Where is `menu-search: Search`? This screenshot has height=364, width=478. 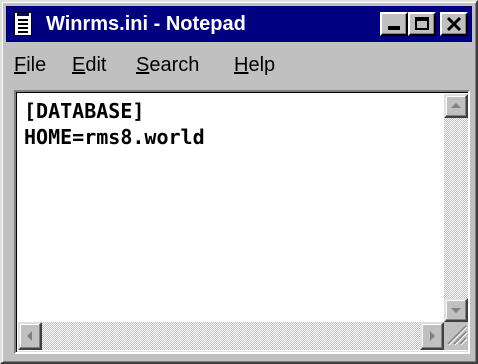 menu-search: Search is located at coordinates (167, 65).